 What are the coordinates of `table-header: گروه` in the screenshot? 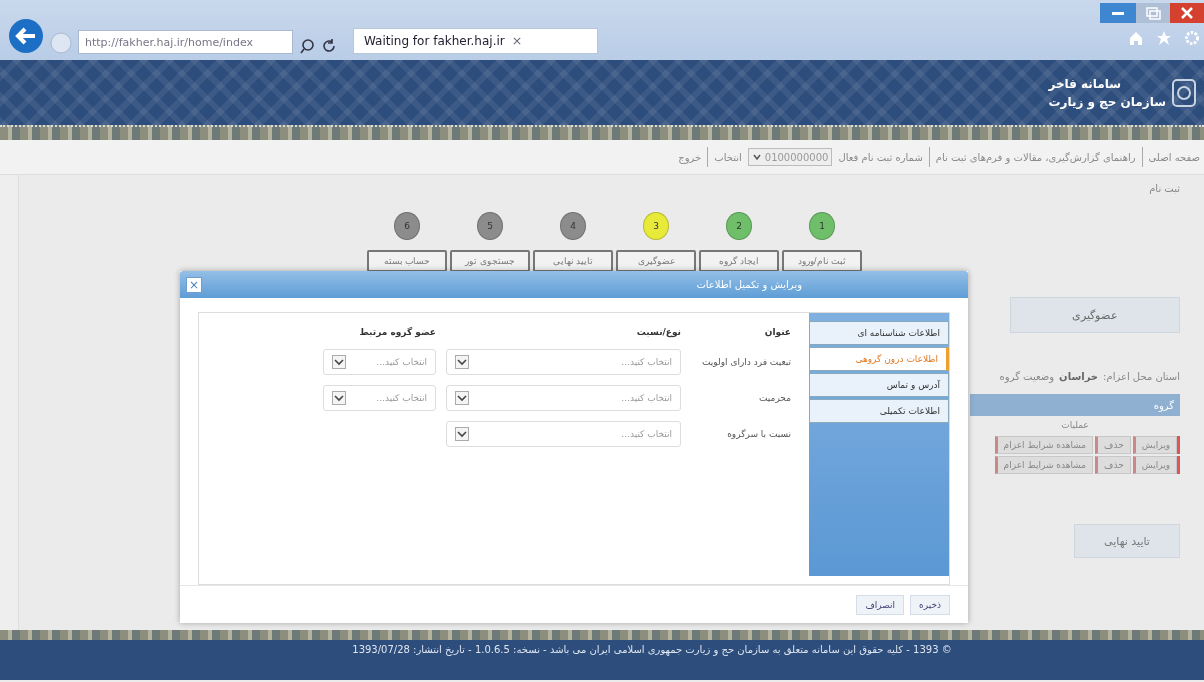 It's located at (1075, 405).